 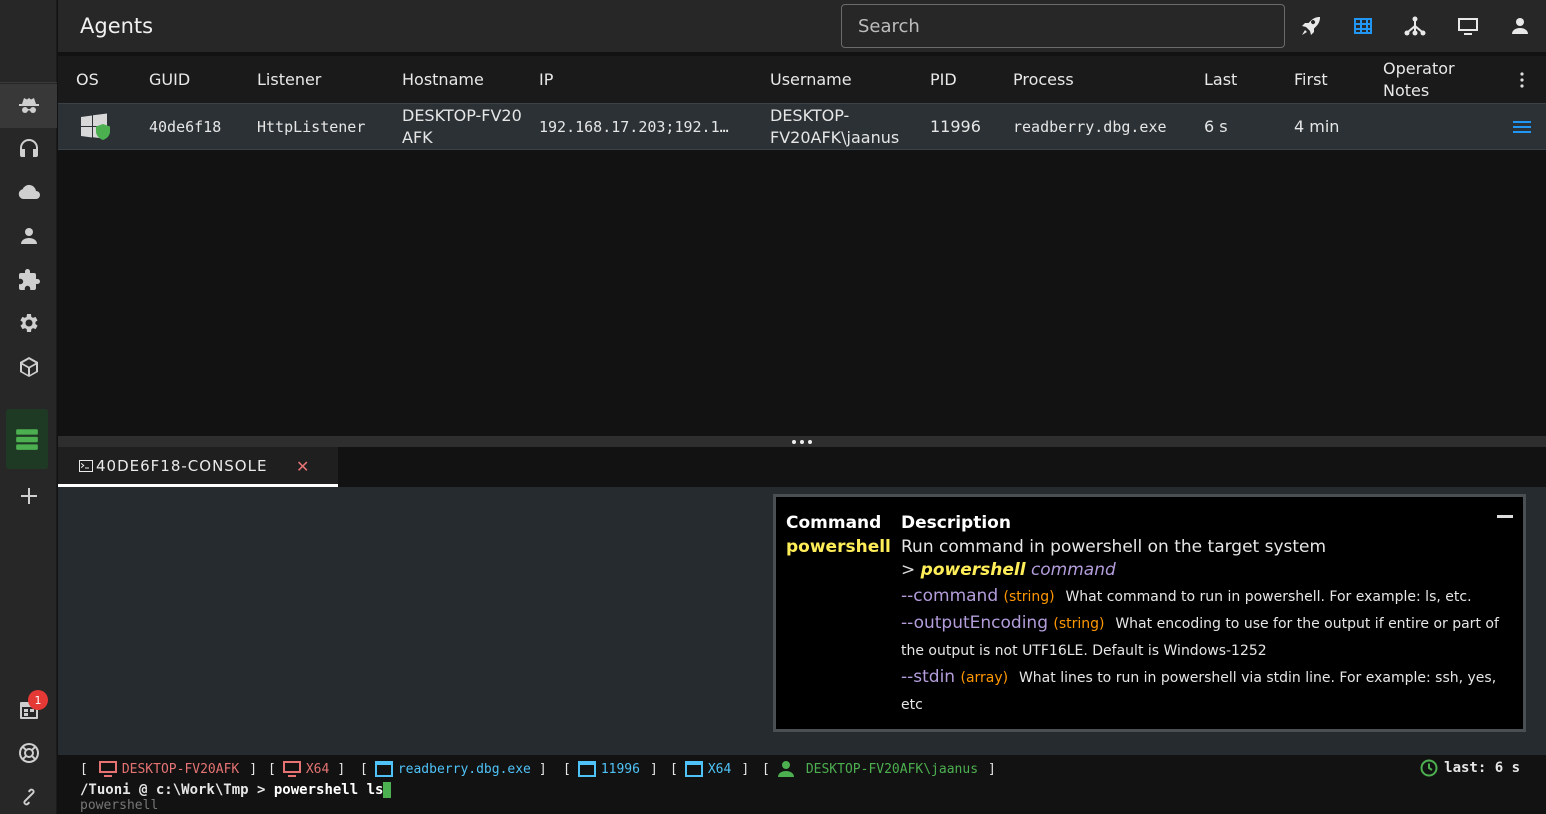 I want to click on lifebuoy-icon, so click(x=28, y=753).